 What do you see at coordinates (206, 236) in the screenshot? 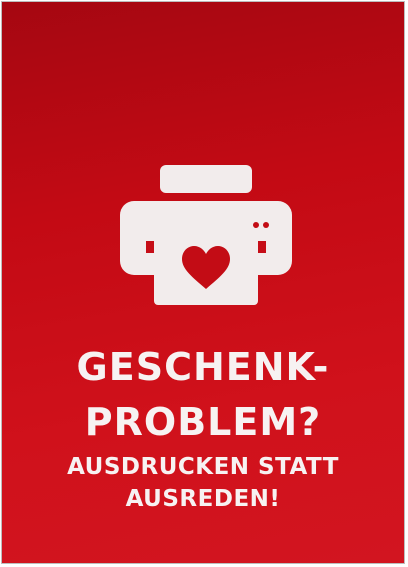
I see `printer-icon` at bounding box center [206, 236].